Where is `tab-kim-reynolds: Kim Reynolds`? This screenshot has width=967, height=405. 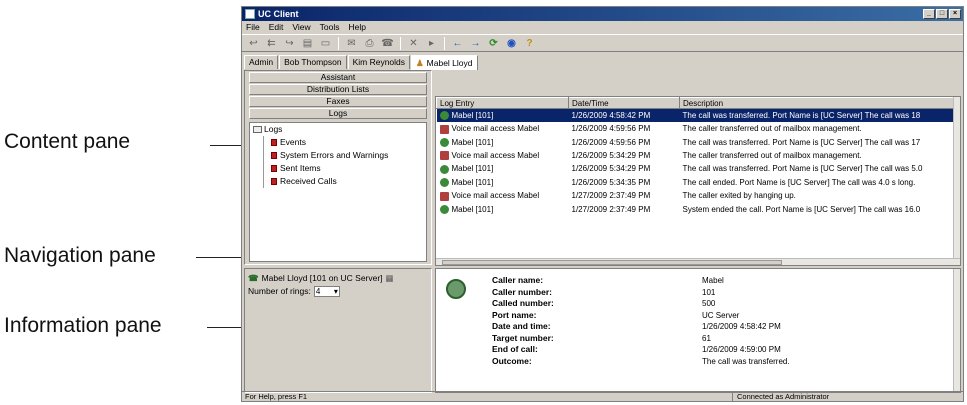
tab-kim-reynolds: Kim Reynolds is located at coordinates (379, 62).